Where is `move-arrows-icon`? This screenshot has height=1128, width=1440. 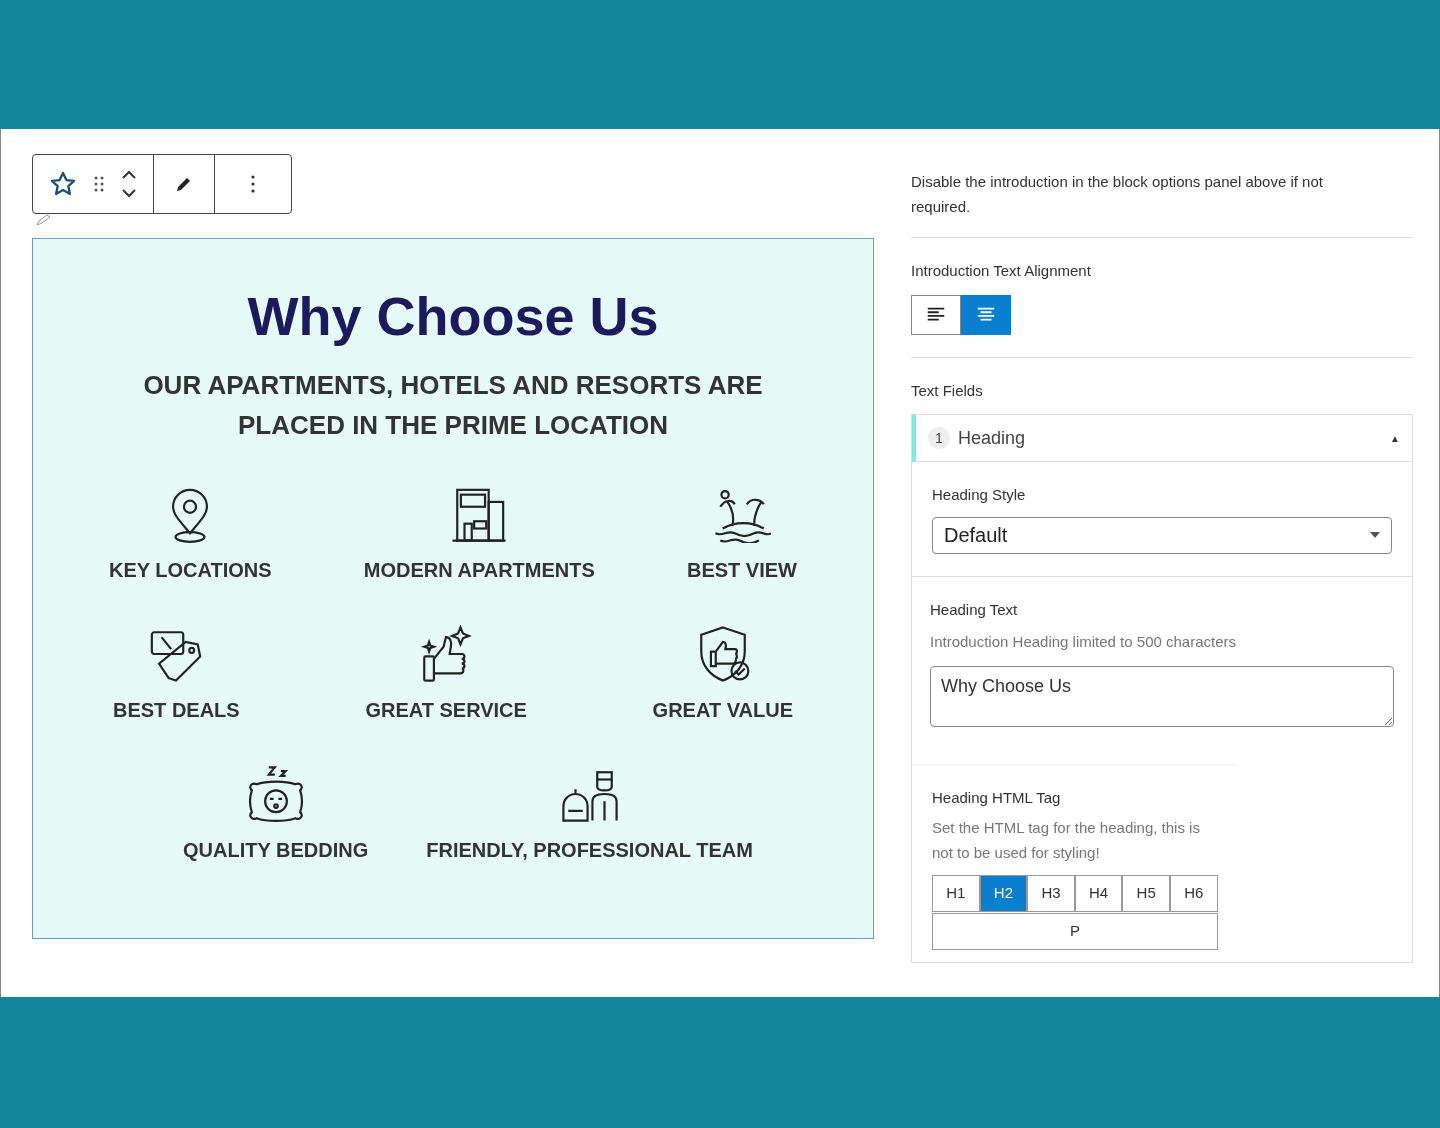 move-arrows-icon is located at coordinates (129, 184).